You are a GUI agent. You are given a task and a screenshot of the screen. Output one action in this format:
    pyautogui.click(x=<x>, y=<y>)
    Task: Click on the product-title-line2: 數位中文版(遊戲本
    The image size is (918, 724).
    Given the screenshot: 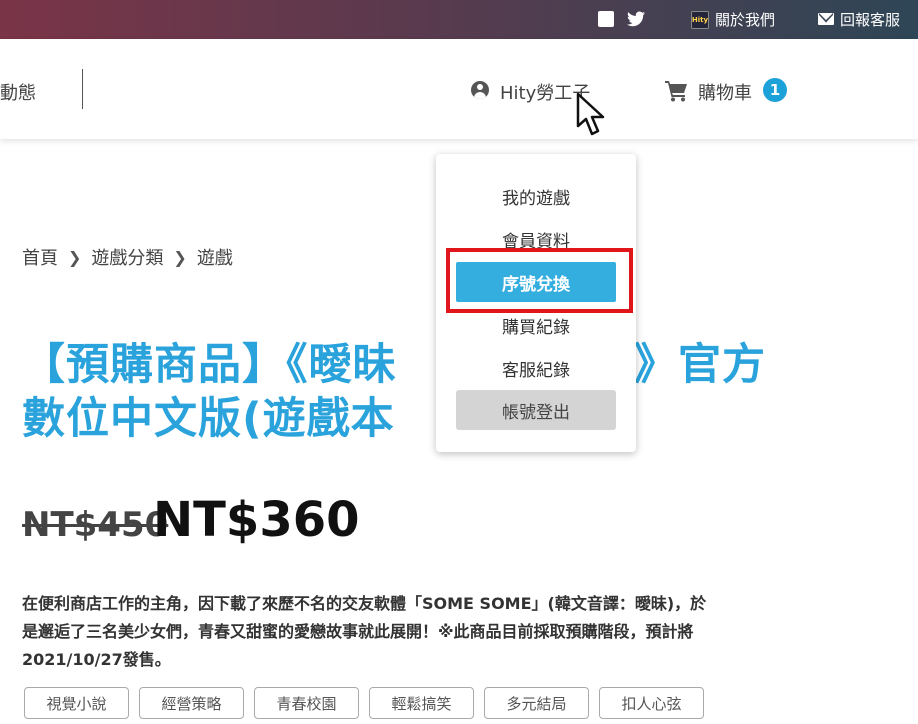 What is the action you would take?
    pyautogui.click(x=208, y=419)
    